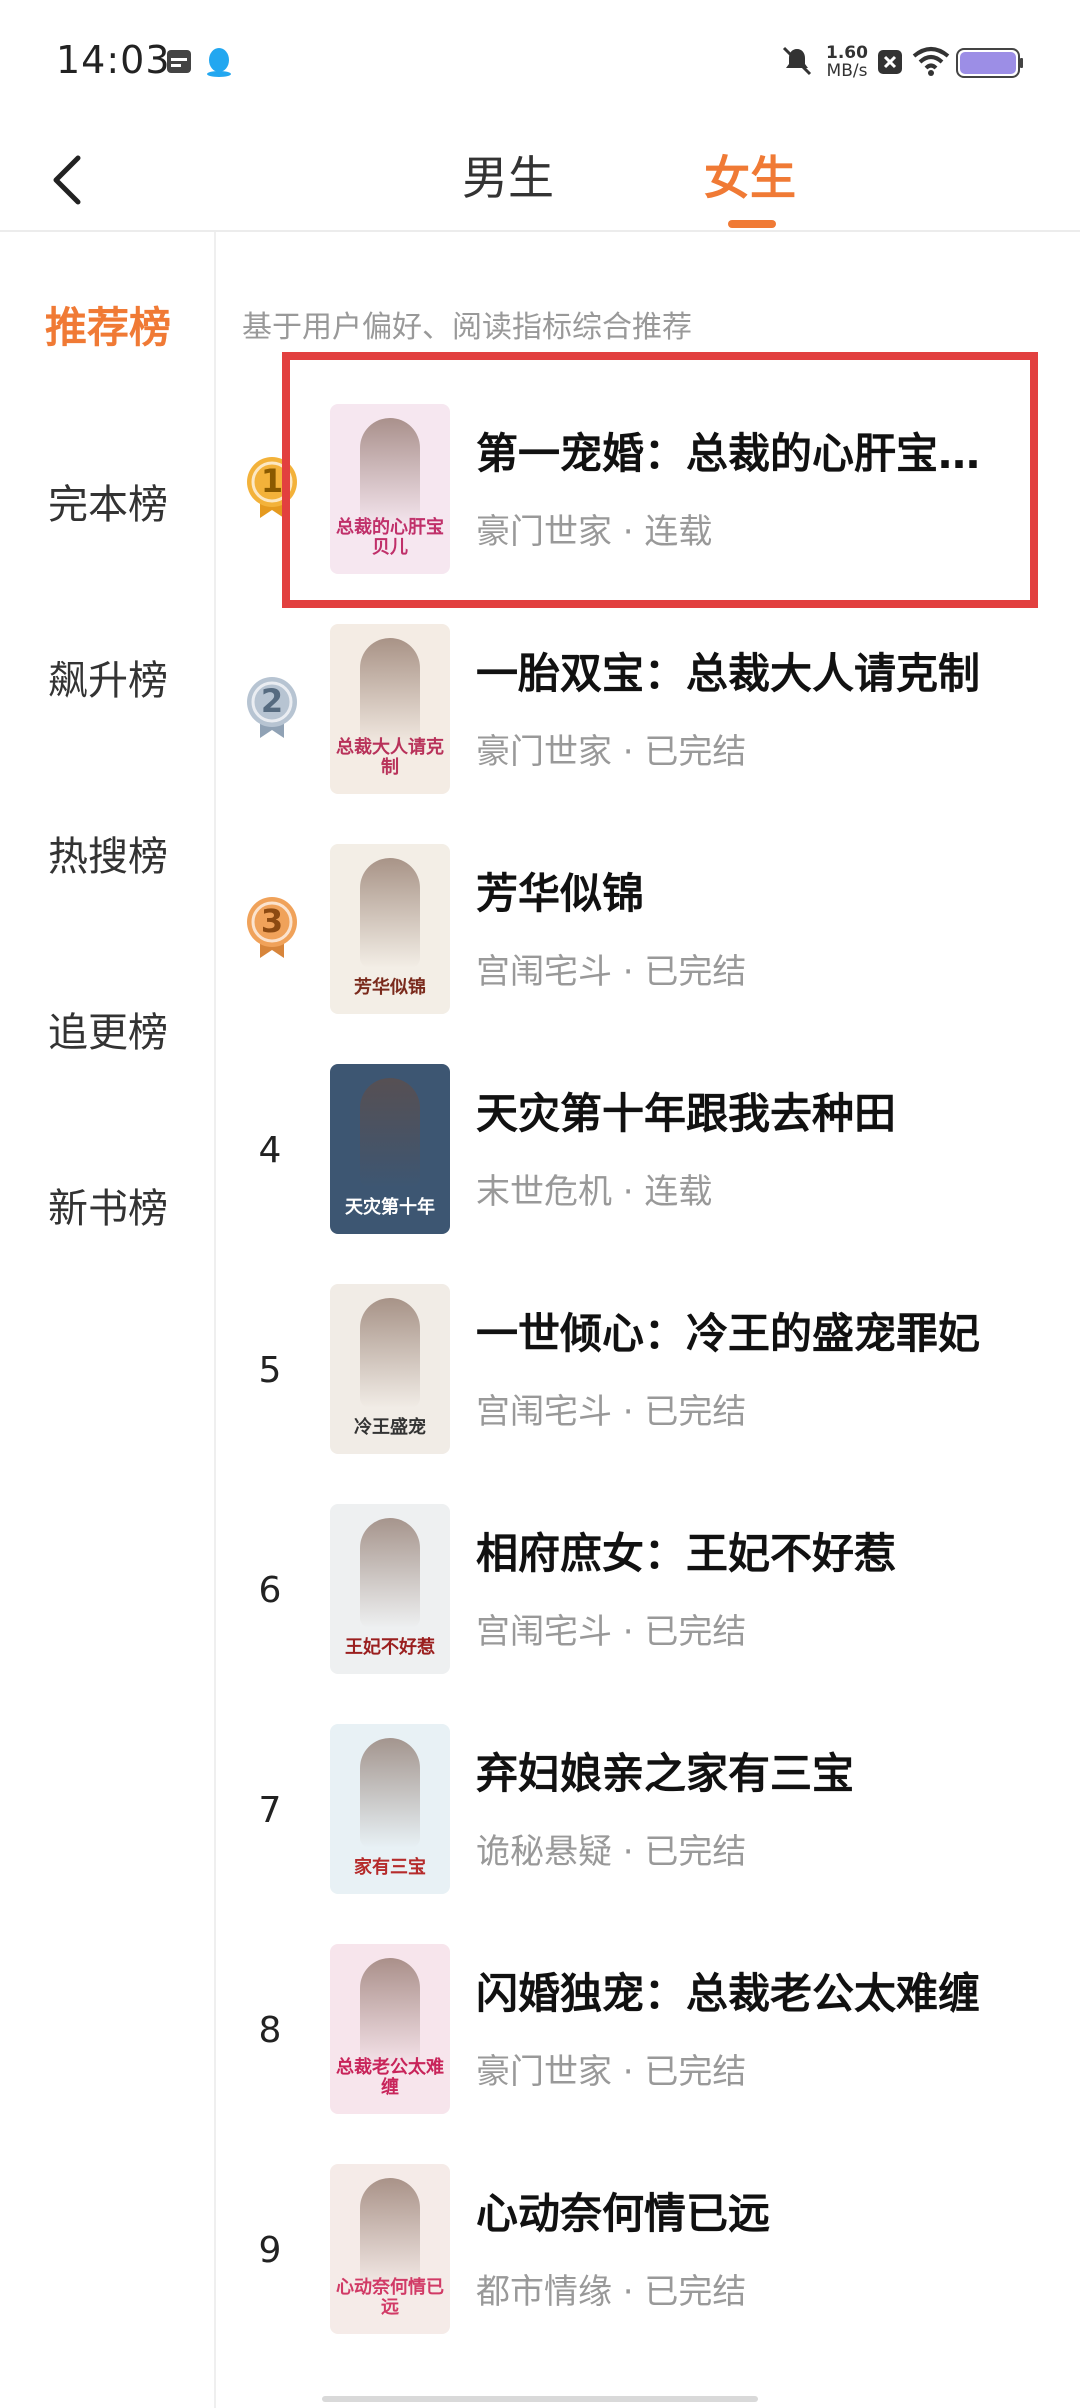 Image resolution: width=1080 pixels, height=2408 pixels. What do you see at coordinates (766, 1330) in the screenshot?
I see `book-title: 一世倾心：冷王的盛宠罪妃` at bounding box center [766, 1330].